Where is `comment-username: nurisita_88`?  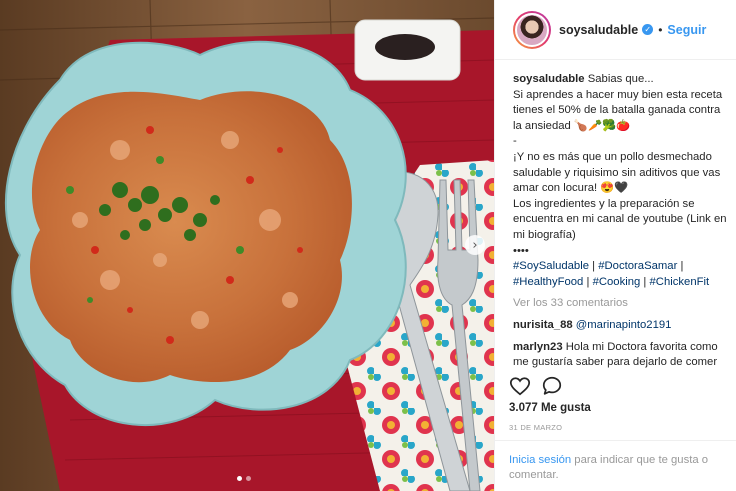
comment-username: nurisita_88 is located at coordinates (543, 325).